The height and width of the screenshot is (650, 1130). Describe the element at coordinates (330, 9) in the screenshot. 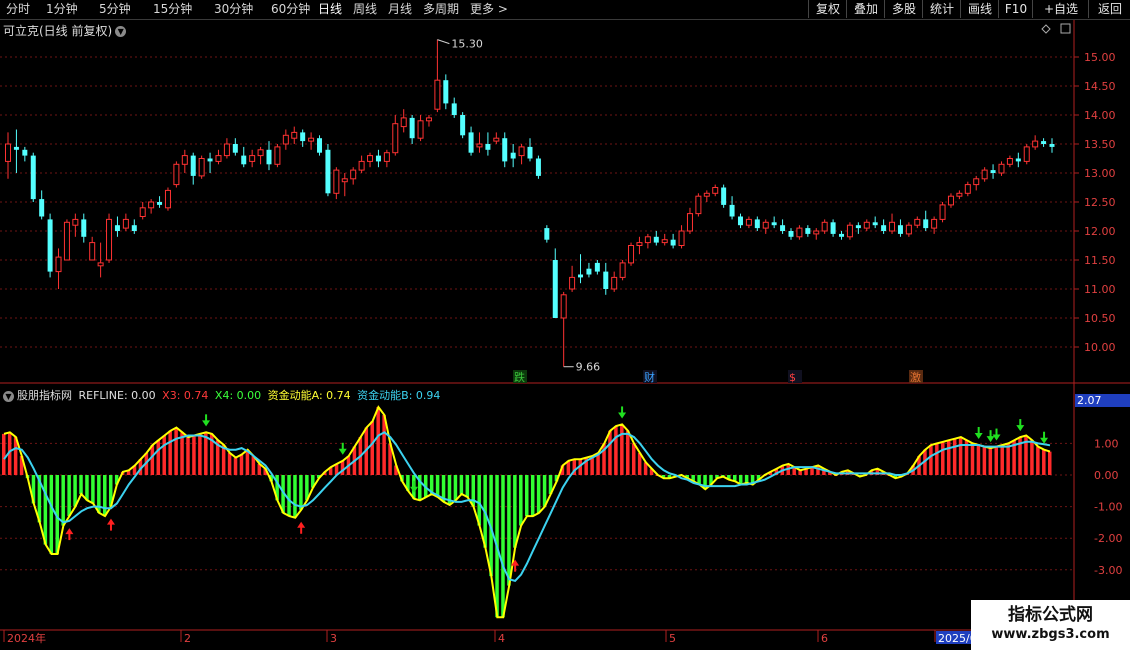

I see `tab-daily: 日线` at that location.